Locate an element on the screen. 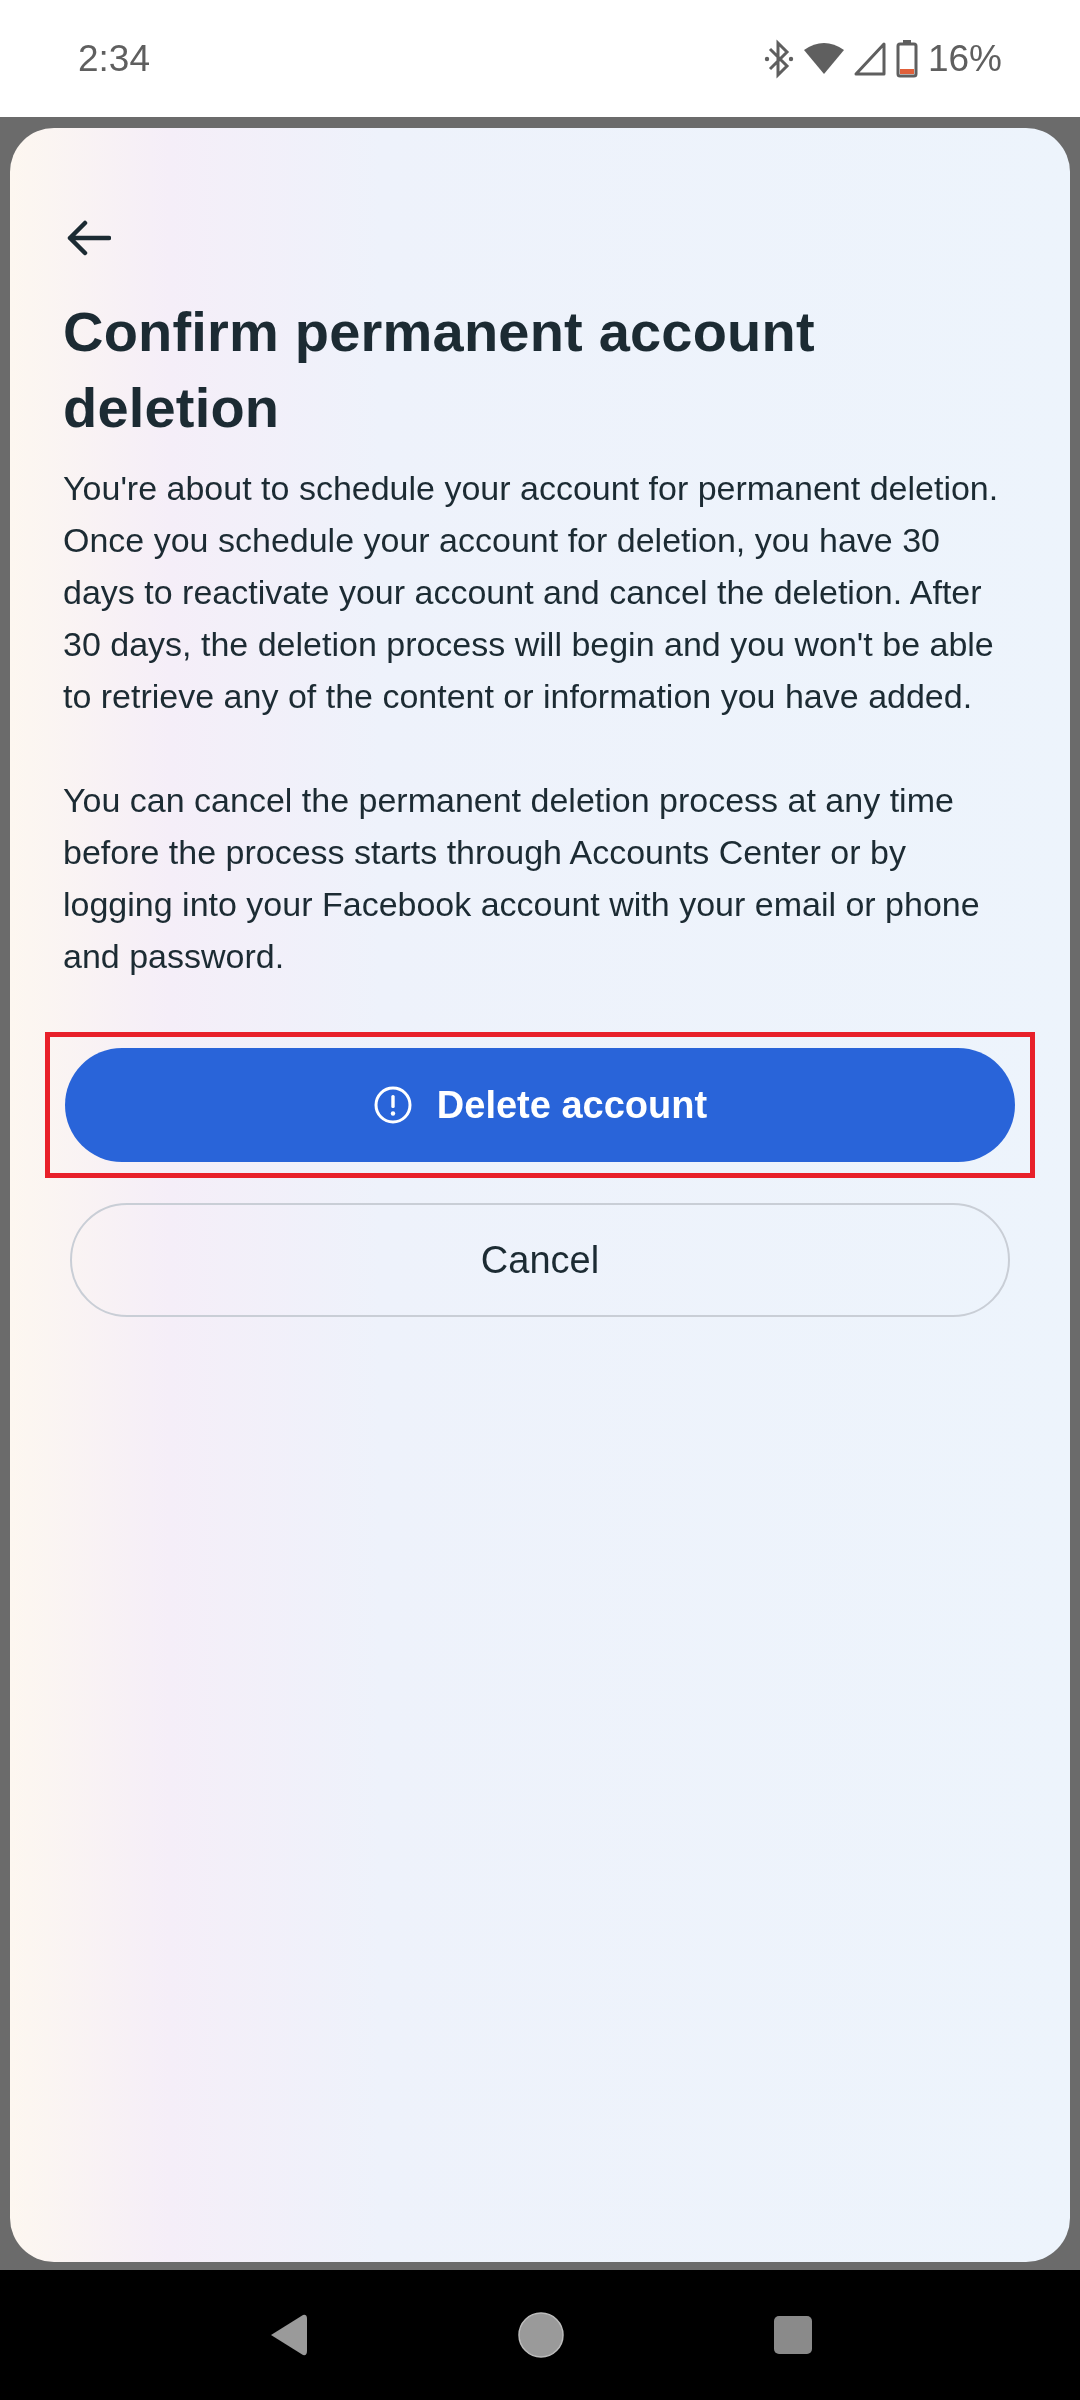  signal-icon is located at coordinates (869, 58).